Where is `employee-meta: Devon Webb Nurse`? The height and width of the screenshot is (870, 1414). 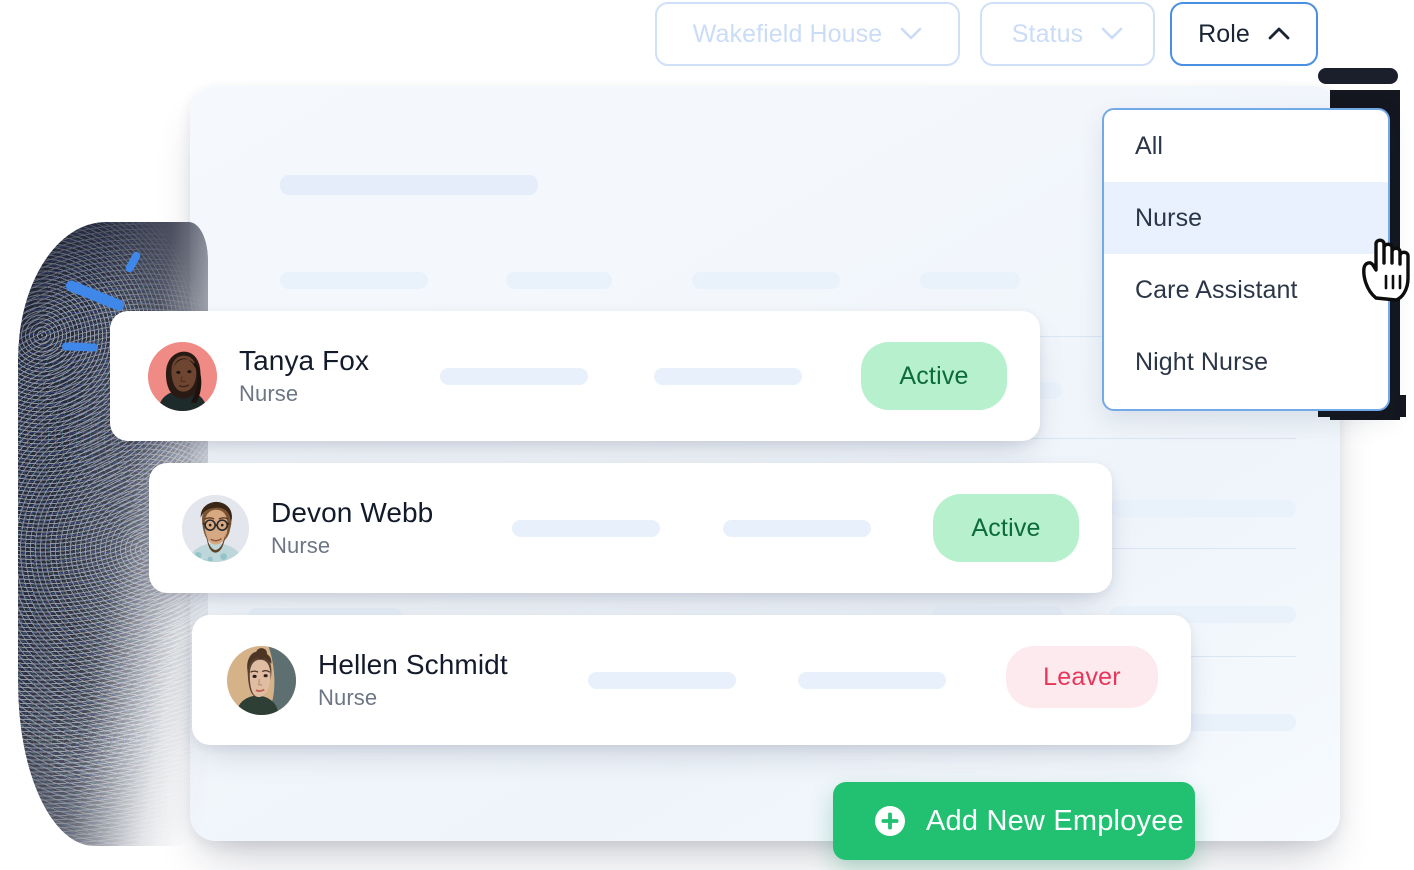
employee-meta: Devon Webb Nurse is located at coordinates (352, 528).